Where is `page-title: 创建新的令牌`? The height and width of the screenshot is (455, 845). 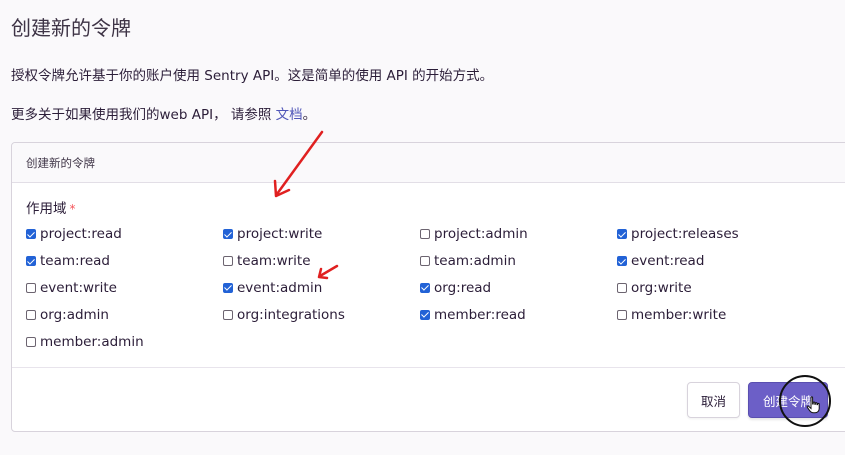
page-title: 创建新的令牌 is located at coordinates (71, 28).